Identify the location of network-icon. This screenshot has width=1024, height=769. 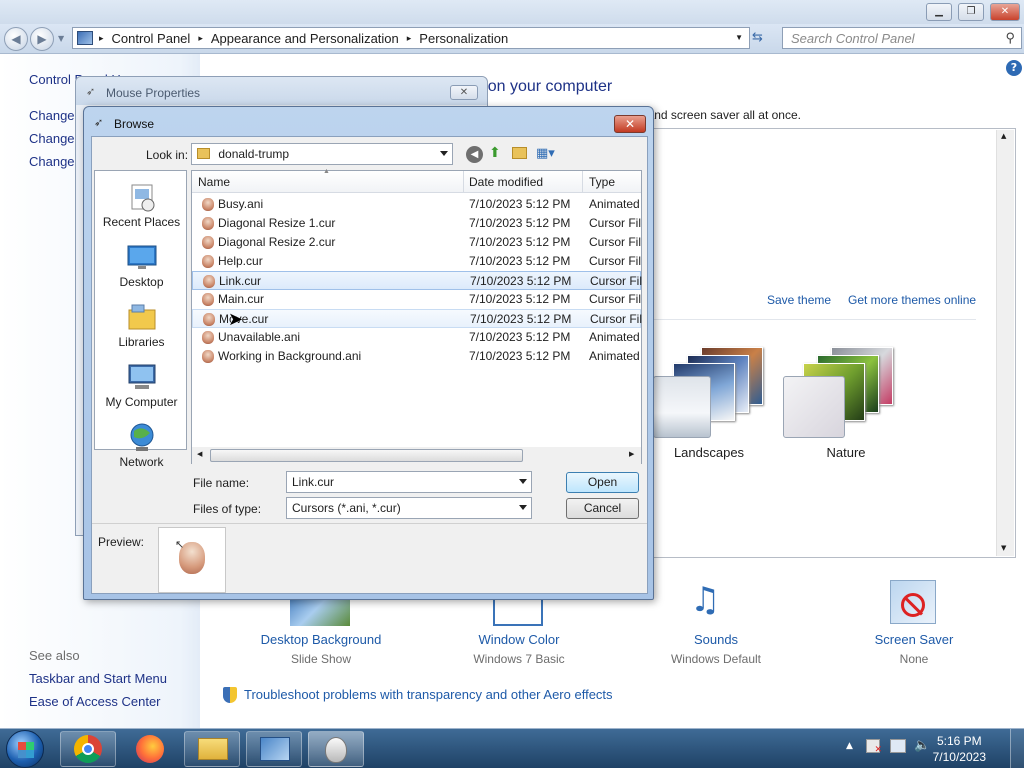
(898, 746).